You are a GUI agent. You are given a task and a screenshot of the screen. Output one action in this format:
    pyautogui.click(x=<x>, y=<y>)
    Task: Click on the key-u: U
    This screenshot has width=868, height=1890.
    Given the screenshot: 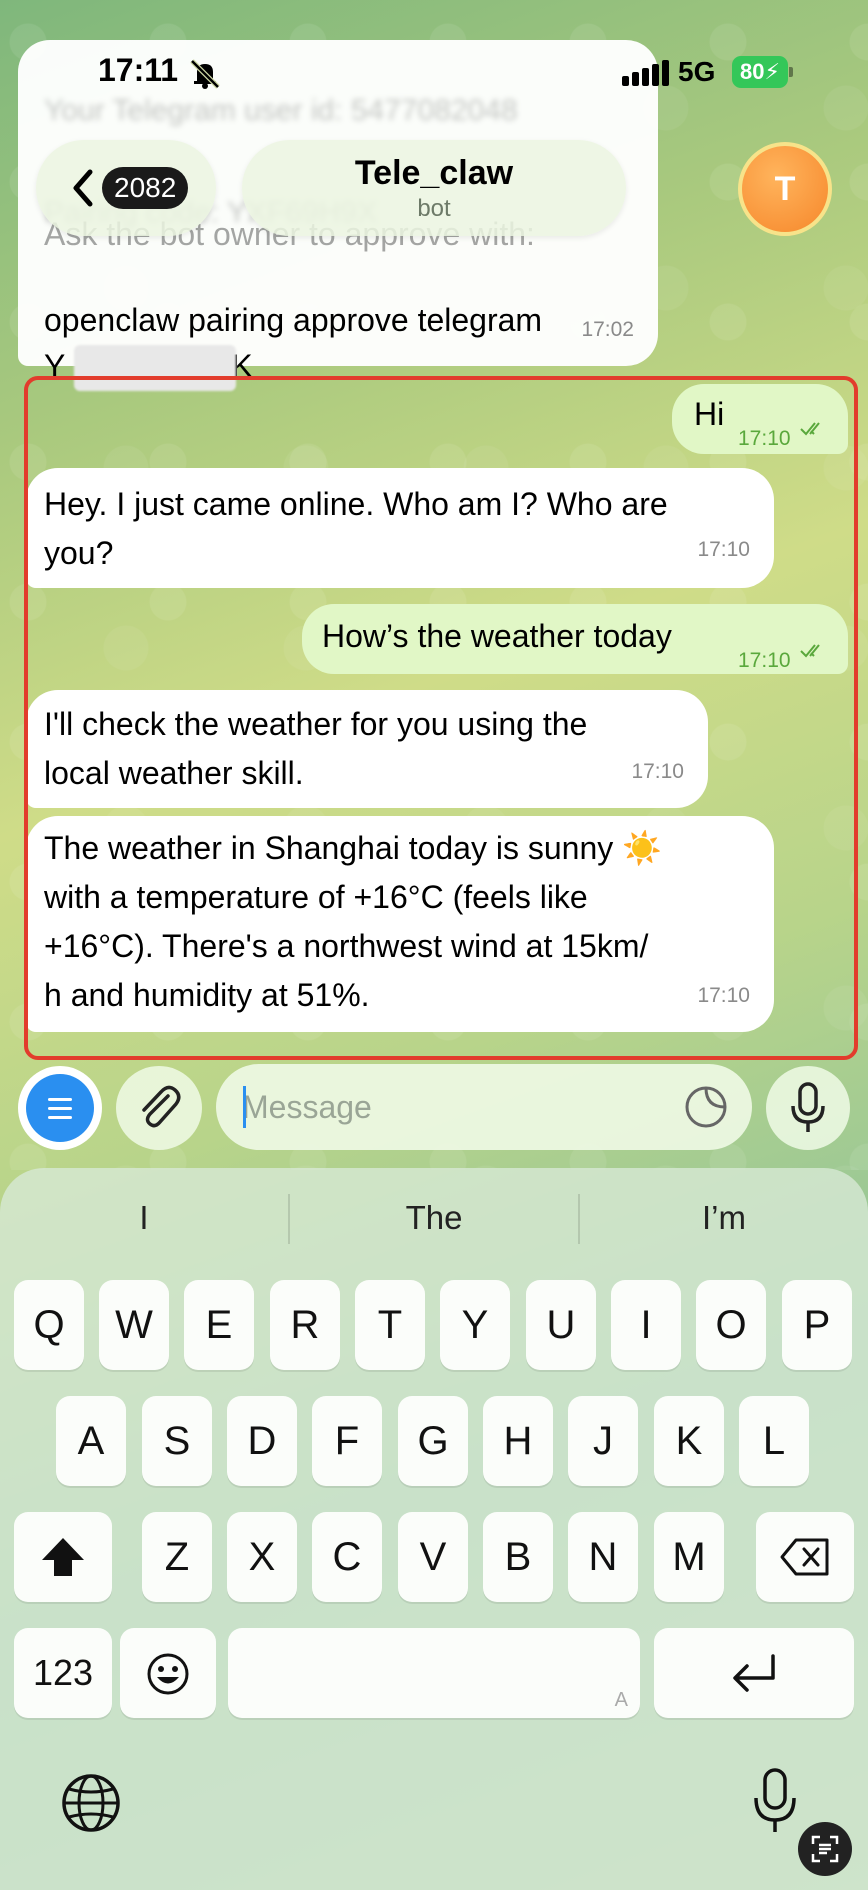 What is the action you would take?
    pyautogui.click(x=561, y=1325)
    